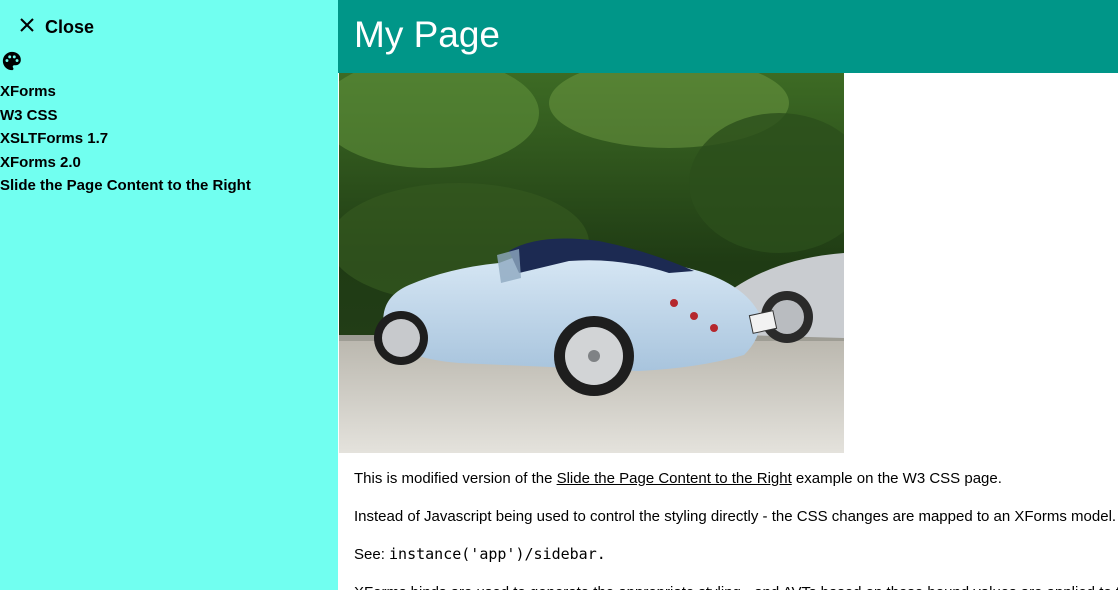 The height and width of the screenshot is (590, 1118). I want to click on close-button: Close, so click(56, 25).